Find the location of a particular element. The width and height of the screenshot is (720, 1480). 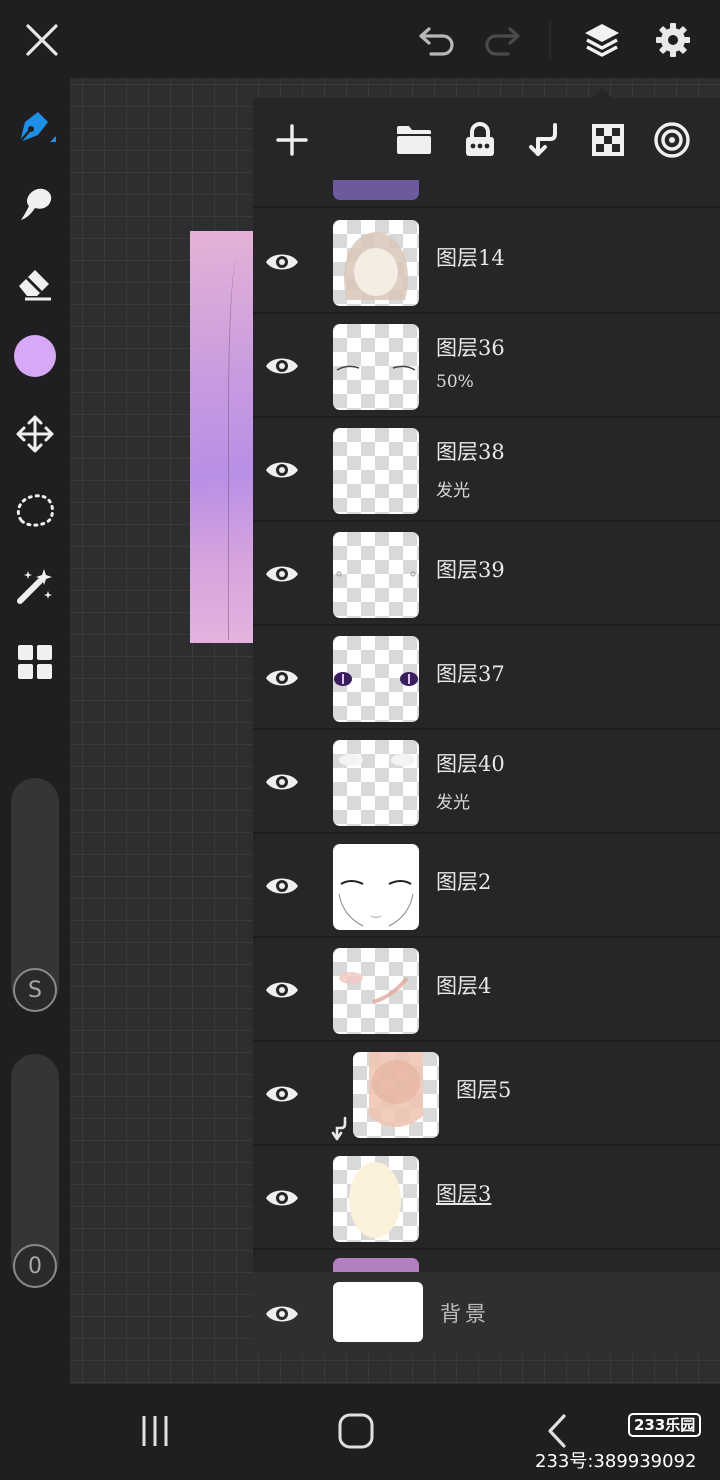

layer-row: 图层39 is located at coordinates (486, 574).